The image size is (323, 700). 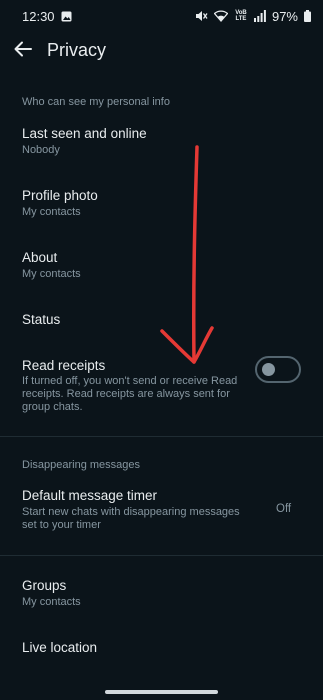 What do you see at coordinates (51, 274) in the screenshot?
I see `about-value: My contacts` at bounding box center [51, 274].